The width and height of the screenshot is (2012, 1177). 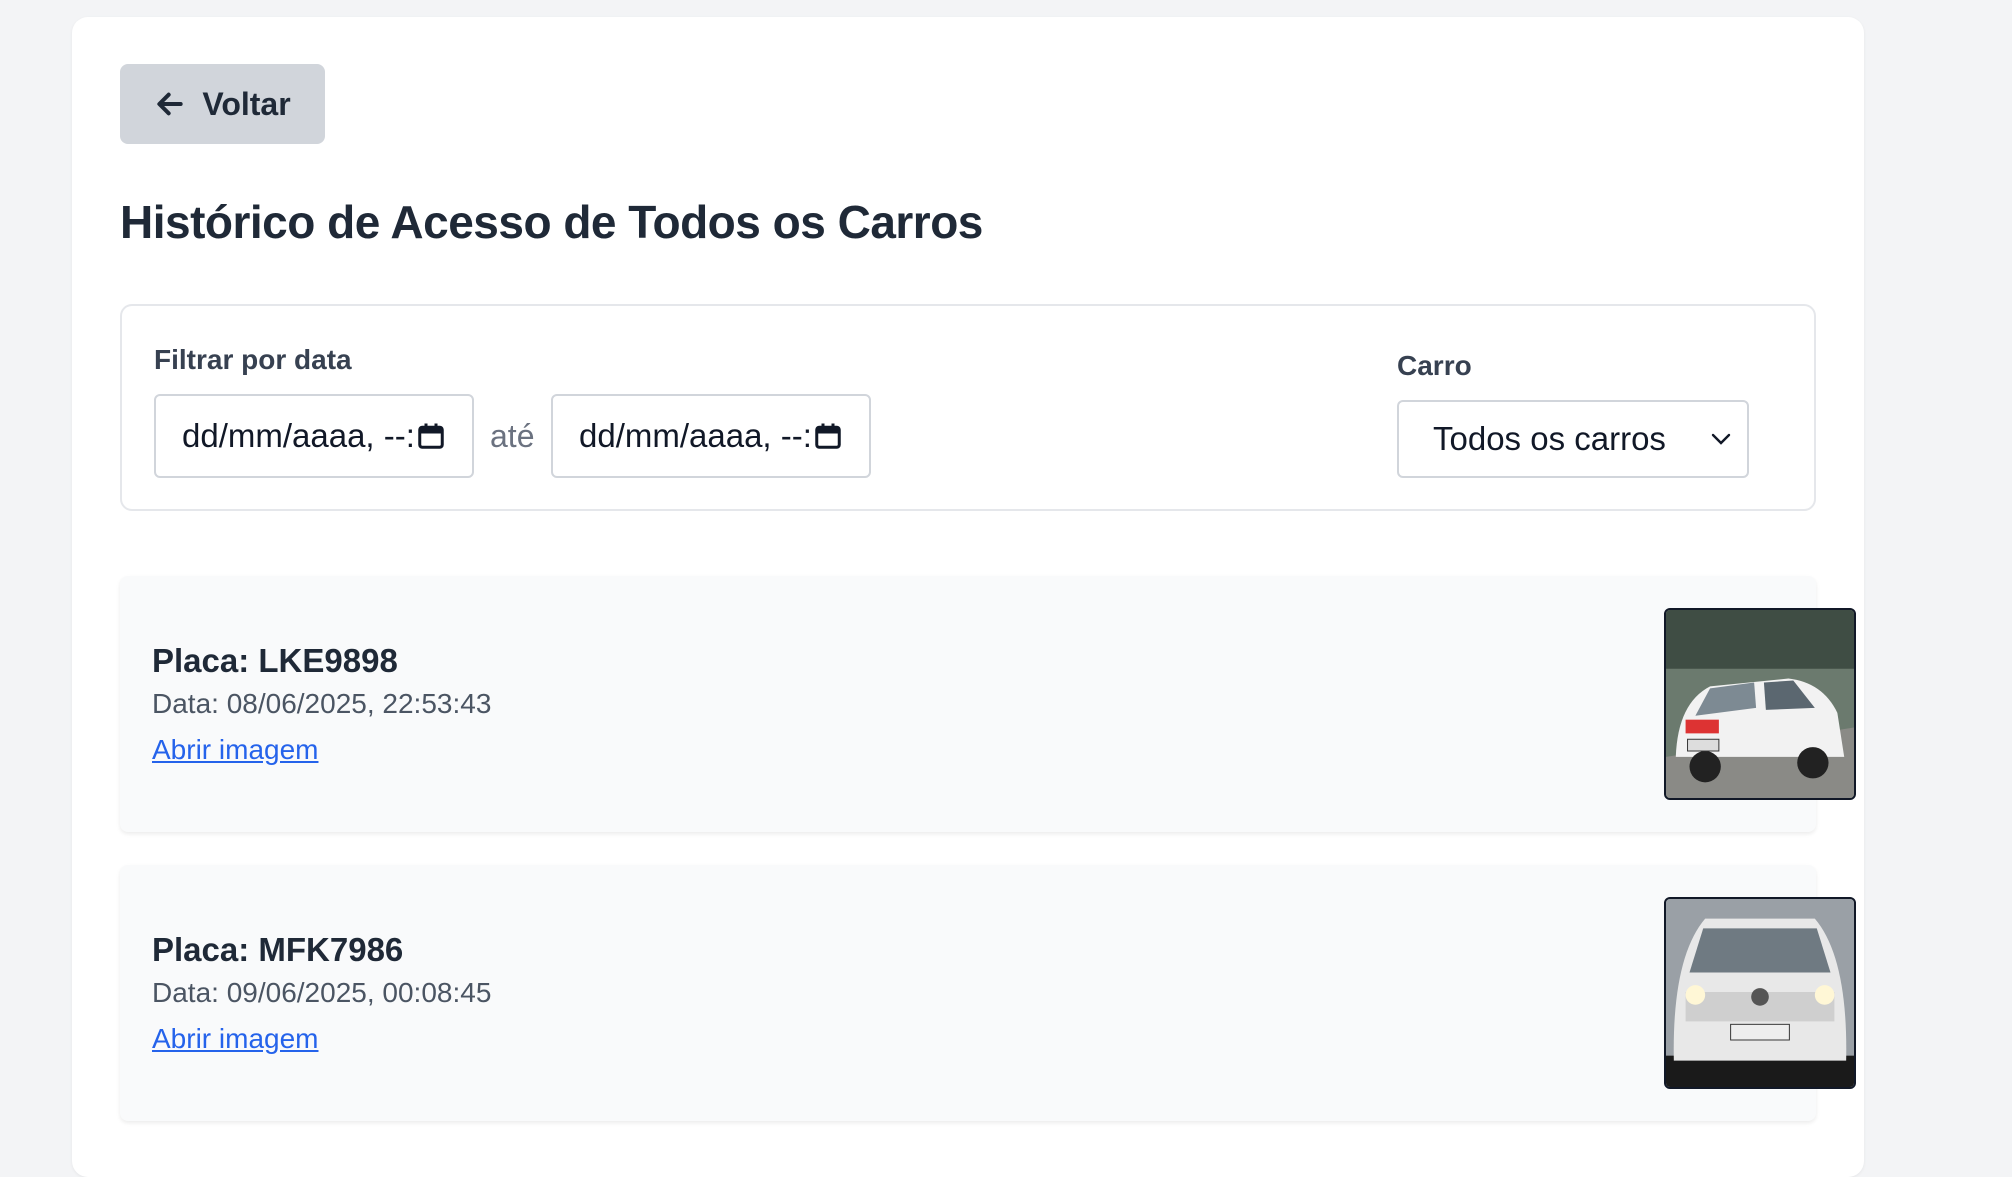 I want to click on back-button: Voltar, so click(x=222, y=104).